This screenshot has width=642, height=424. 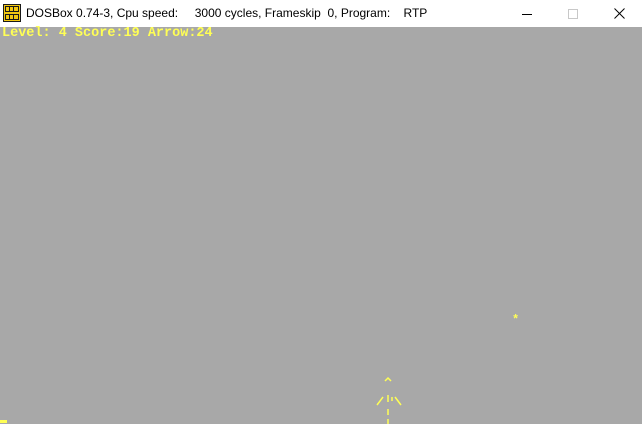 I want to click on close-button, so click(x=619, y=13).